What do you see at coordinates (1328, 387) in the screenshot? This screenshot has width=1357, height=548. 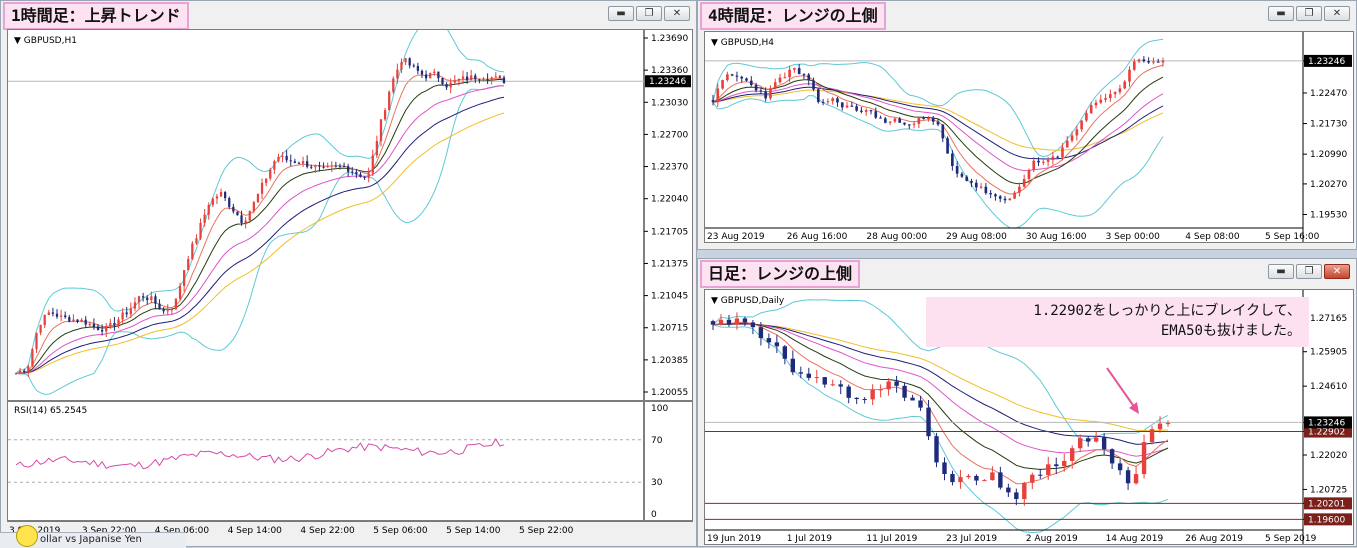 I see `y-tick-label: 1.24610` at bounding box center [1328, 387].